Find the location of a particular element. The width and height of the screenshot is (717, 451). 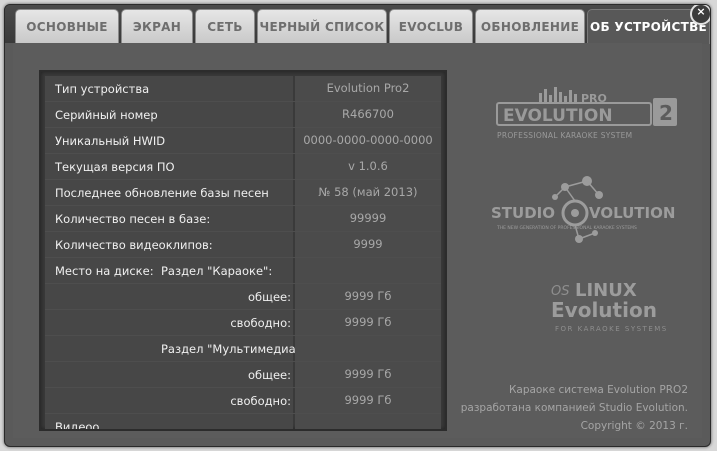

linux-os-text: OS is located at coordinates (560, 291).